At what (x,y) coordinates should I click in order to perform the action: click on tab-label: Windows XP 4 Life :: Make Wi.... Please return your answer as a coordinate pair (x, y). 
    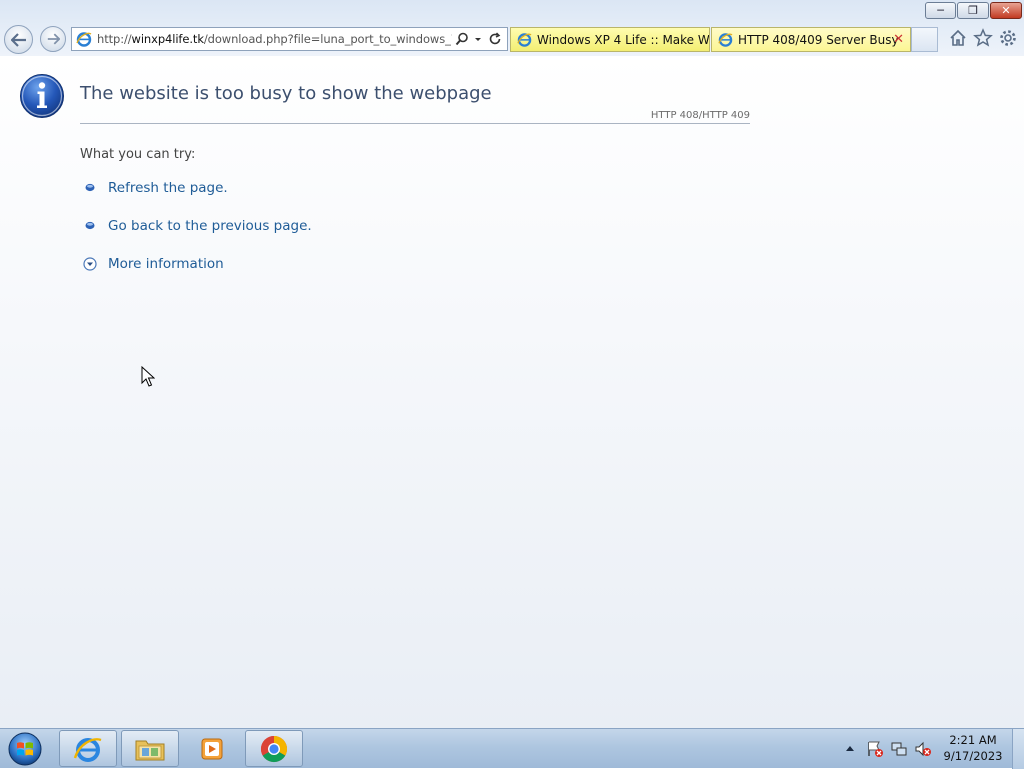
    Looking at the image, I should click on (623, 39).